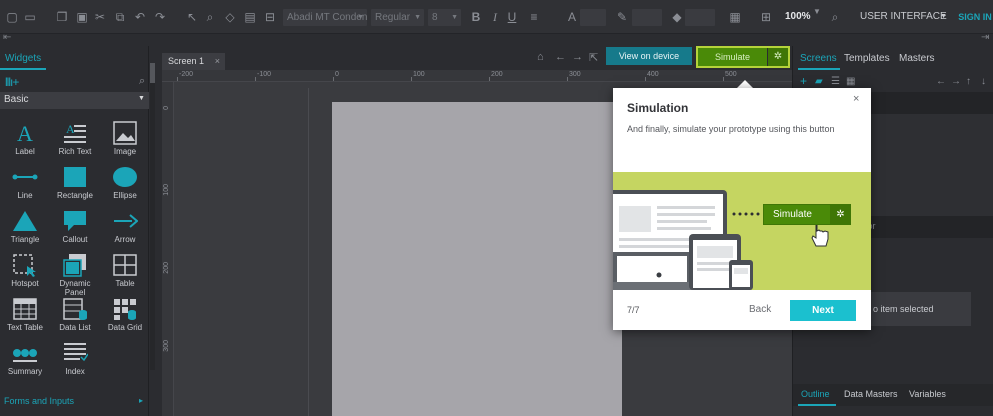  Describe the element at coordinates (476, 17) in the screenshot. I see `bold-icon: B` at that location.